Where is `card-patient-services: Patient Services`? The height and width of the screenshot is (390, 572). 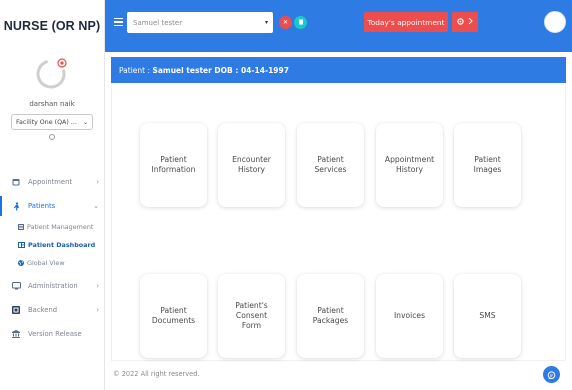 card-patient-services: Patient Services is located at coordinates (330, 165).